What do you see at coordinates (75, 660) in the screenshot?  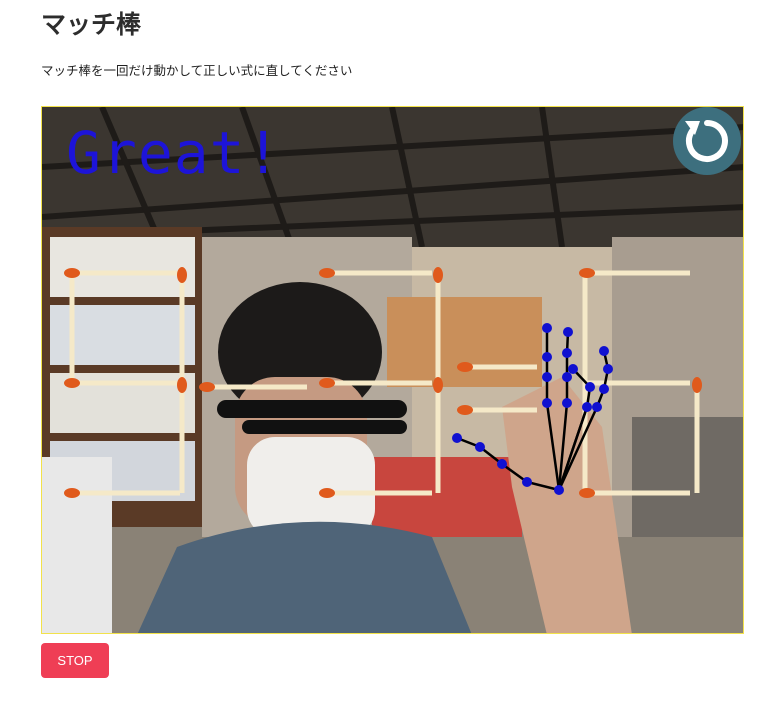 I see `stop-button: STOP` at bounding box center [75, 660].